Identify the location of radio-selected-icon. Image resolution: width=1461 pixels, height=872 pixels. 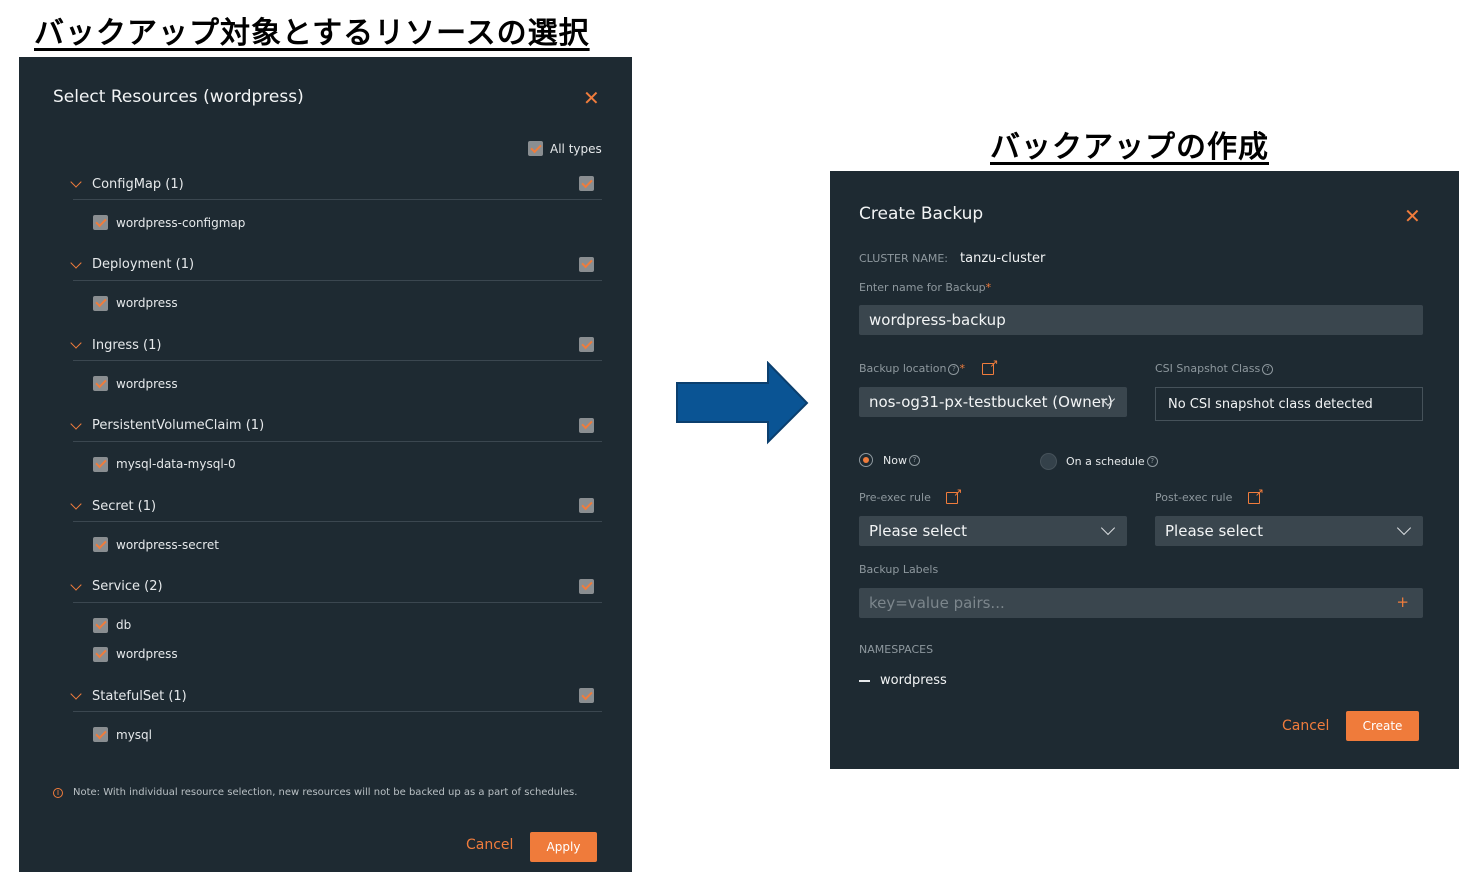
(866, 460).